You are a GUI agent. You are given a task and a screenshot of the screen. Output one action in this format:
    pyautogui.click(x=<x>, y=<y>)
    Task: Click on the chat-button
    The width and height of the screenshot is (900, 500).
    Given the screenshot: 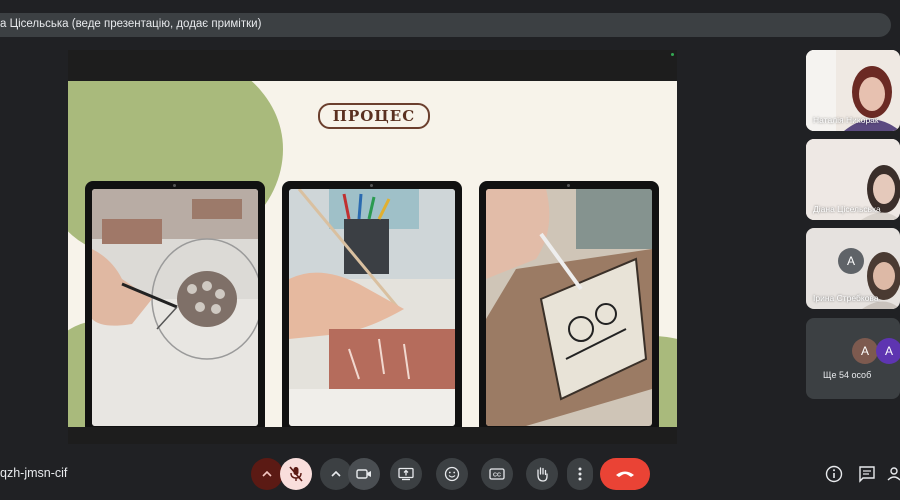 What is the action you would take?
    pyautogui.click(x=867, y=474)
    